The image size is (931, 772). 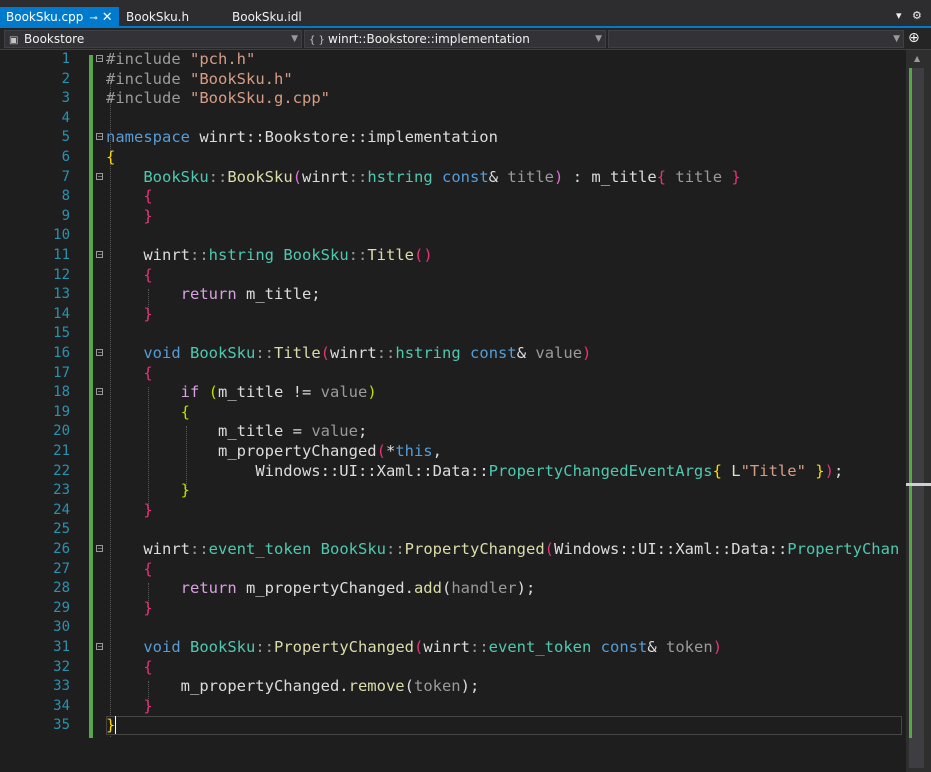 I want to click on line-number: 6, so click(x=65, y=157).